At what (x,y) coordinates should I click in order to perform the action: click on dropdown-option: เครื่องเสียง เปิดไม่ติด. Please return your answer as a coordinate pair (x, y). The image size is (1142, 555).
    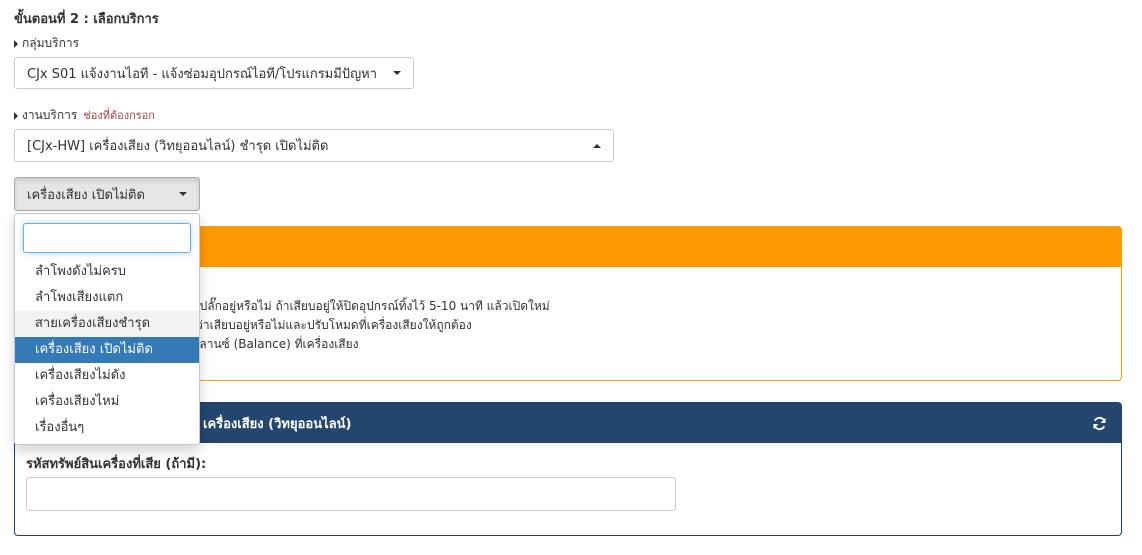
    Looking at the image, I should click on (107, 350).